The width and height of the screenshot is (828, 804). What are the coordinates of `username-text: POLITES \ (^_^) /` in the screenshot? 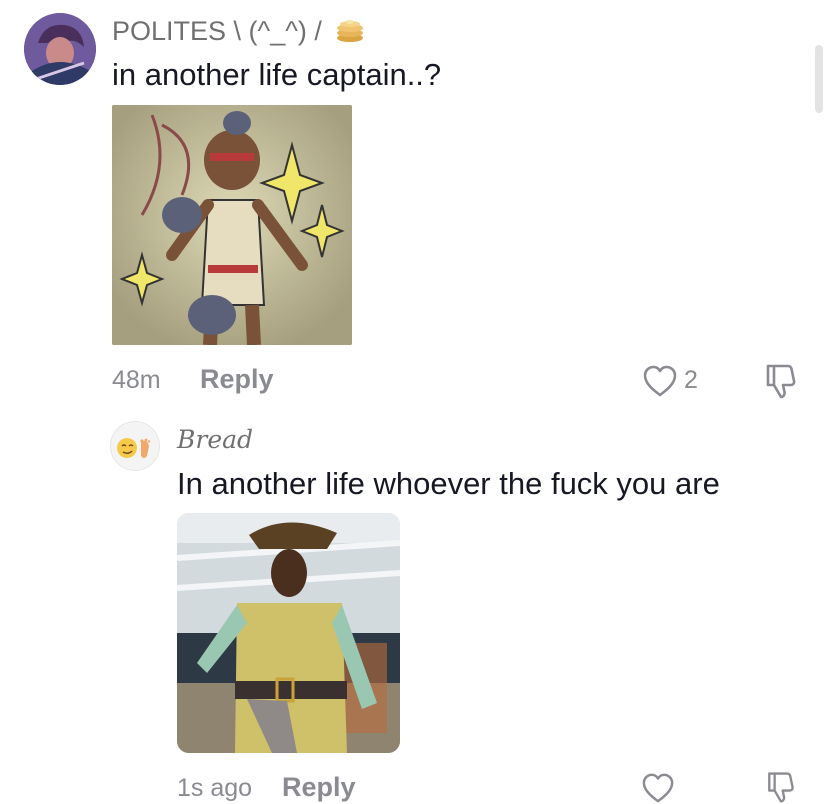 It's located at (217, 31).